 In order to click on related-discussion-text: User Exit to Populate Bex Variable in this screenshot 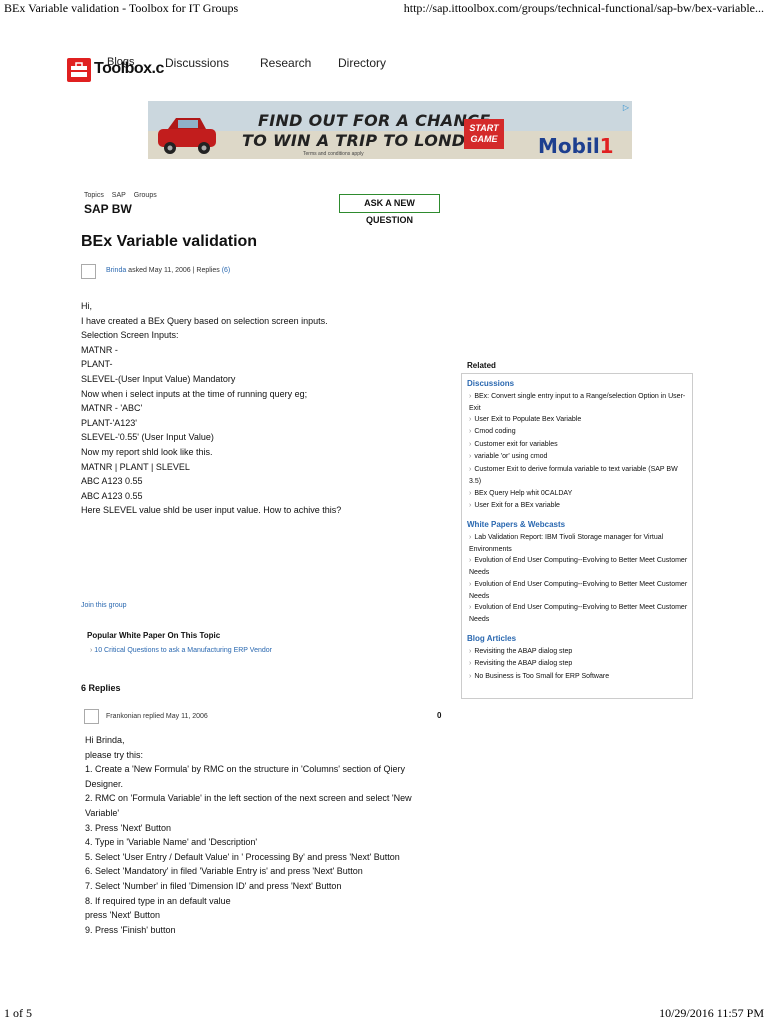, I will do `click(527, 419)`.